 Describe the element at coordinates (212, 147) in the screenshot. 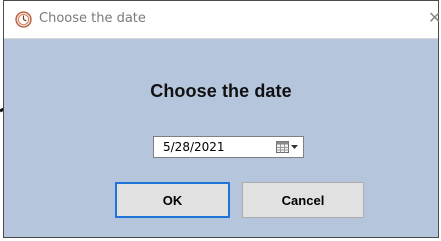

I see `date-value: 5/28/2021` at that location.